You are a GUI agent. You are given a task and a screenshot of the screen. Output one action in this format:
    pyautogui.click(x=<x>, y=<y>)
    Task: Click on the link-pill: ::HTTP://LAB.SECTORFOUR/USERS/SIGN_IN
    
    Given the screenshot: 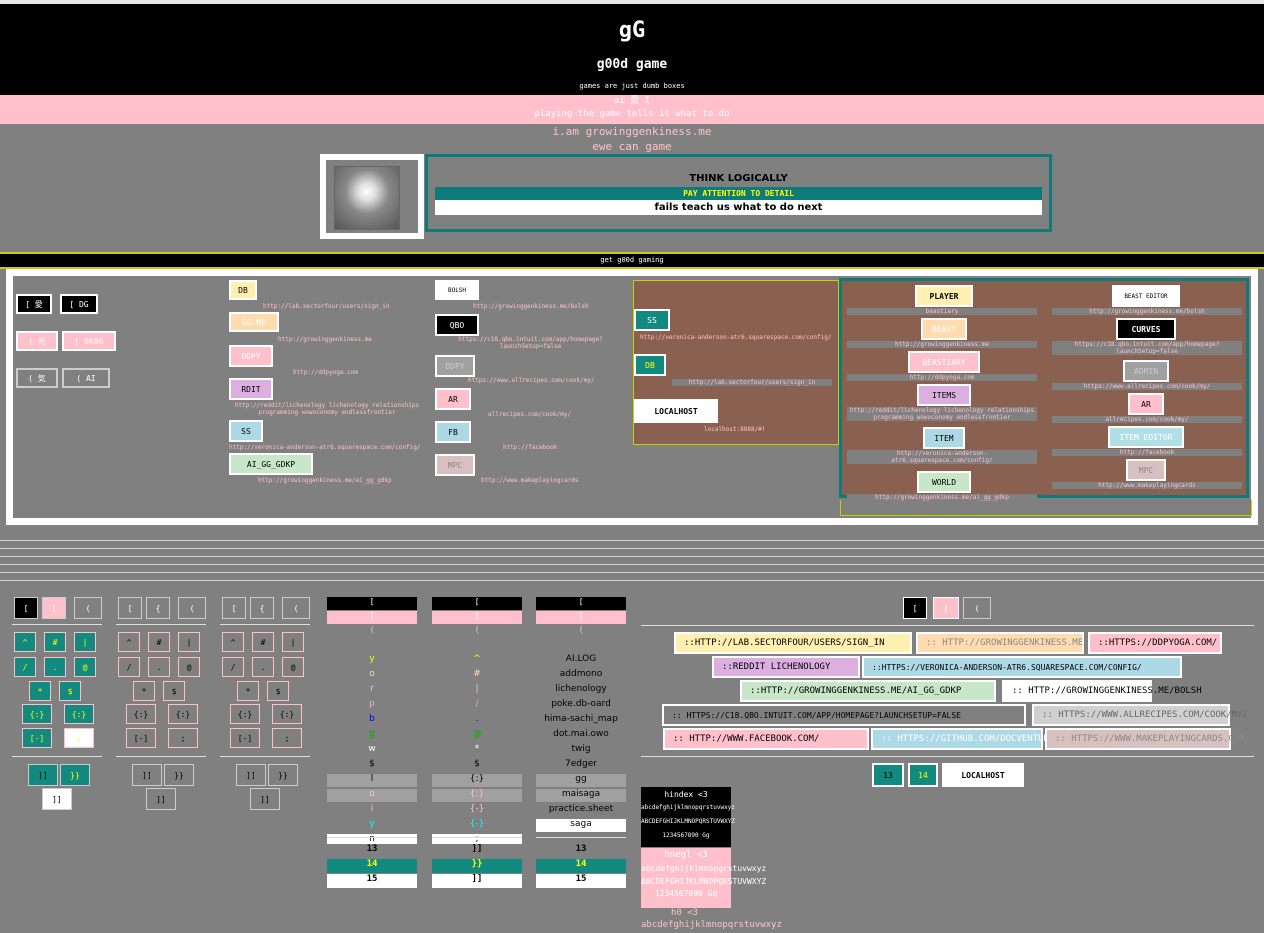 What is the action you would take?
    pyautogui.click(x=793, y=643)
    